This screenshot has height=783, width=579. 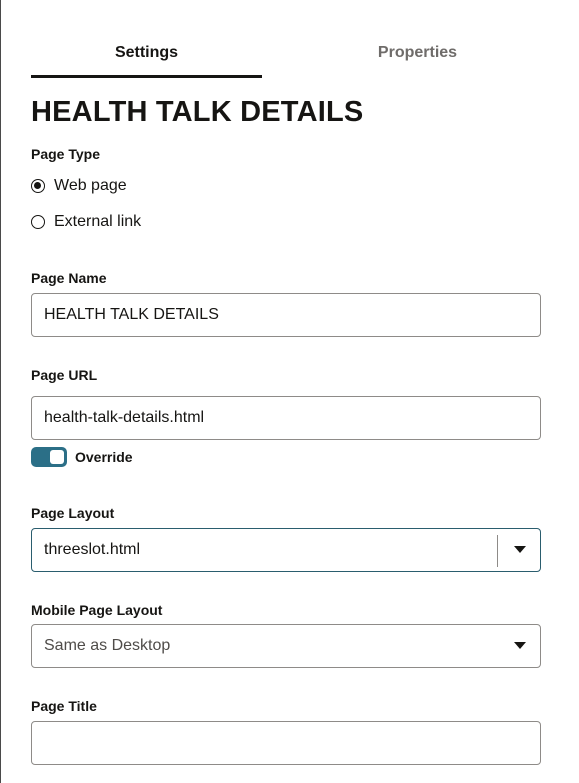 What do you see at coordinates (286, 646) in the screenshot?
I see `mobile-layout-select: Same as Desktop` at bounding box center [286, 646].